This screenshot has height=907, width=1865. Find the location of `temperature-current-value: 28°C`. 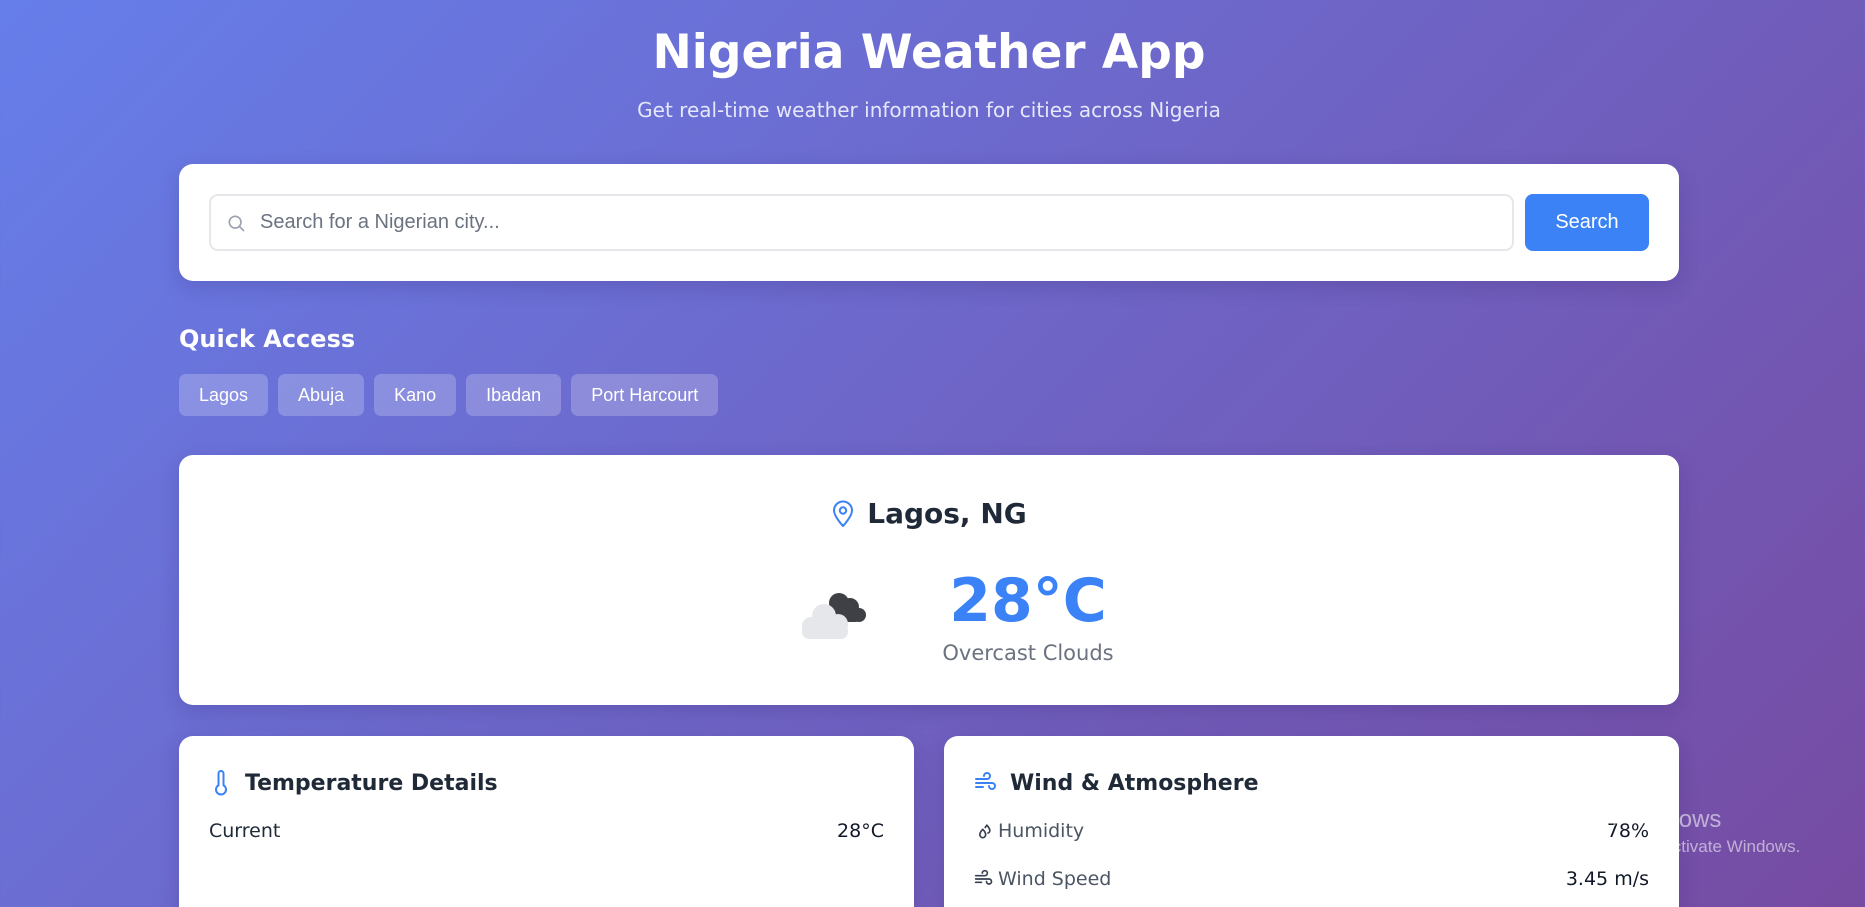

temperature-current-value: 28°C is located at coordinates (860, 831).